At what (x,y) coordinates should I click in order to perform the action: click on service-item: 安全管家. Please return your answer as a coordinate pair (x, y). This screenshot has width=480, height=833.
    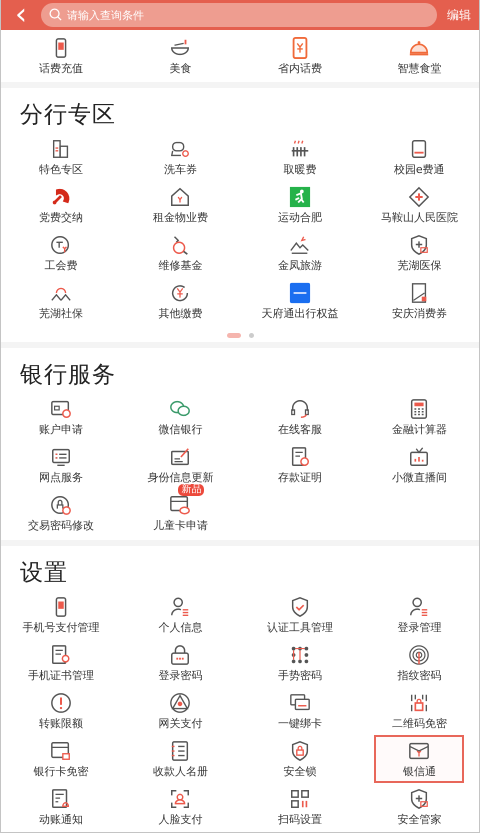
    Looking at the image, I should click on (419, 807).